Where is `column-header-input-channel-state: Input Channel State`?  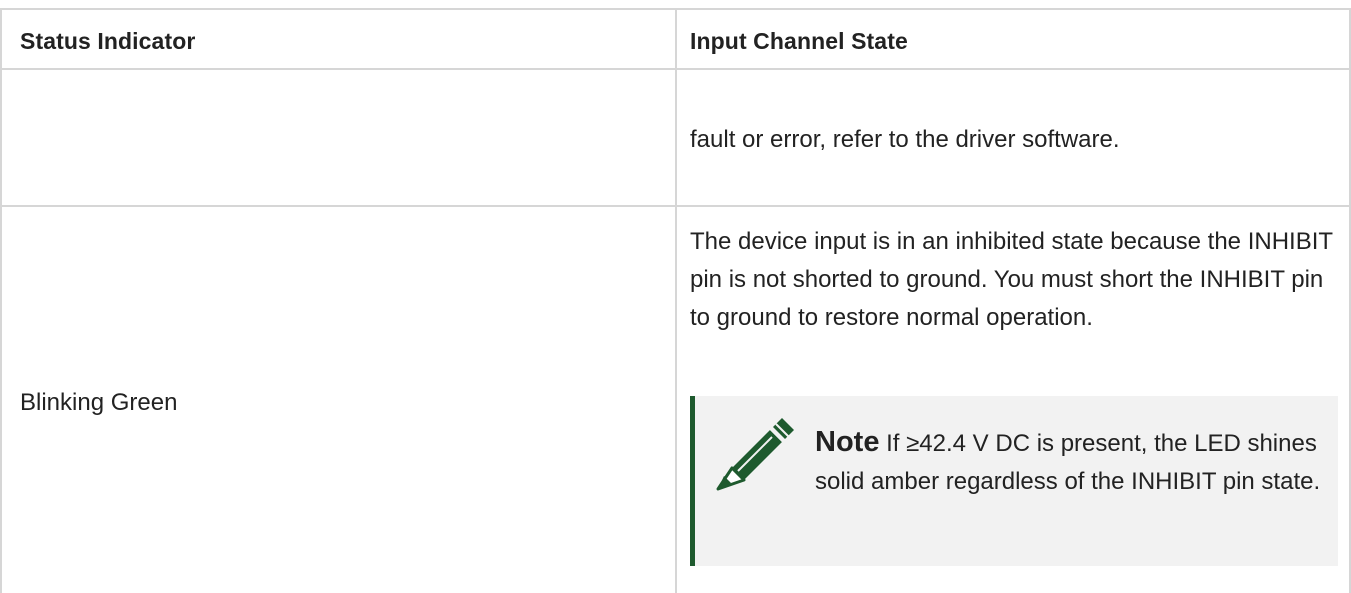
column-header-input-channel-state: Input Channel State is located at coordinates (799, 41).